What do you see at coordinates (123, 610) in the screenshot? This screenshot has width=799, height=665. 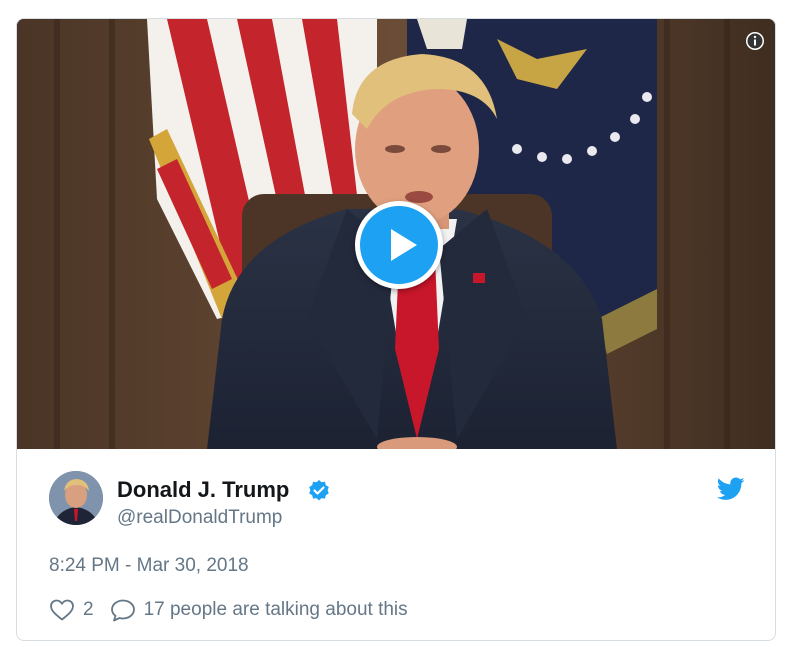 I see `reply-icon` at bounding box center [123, 610].